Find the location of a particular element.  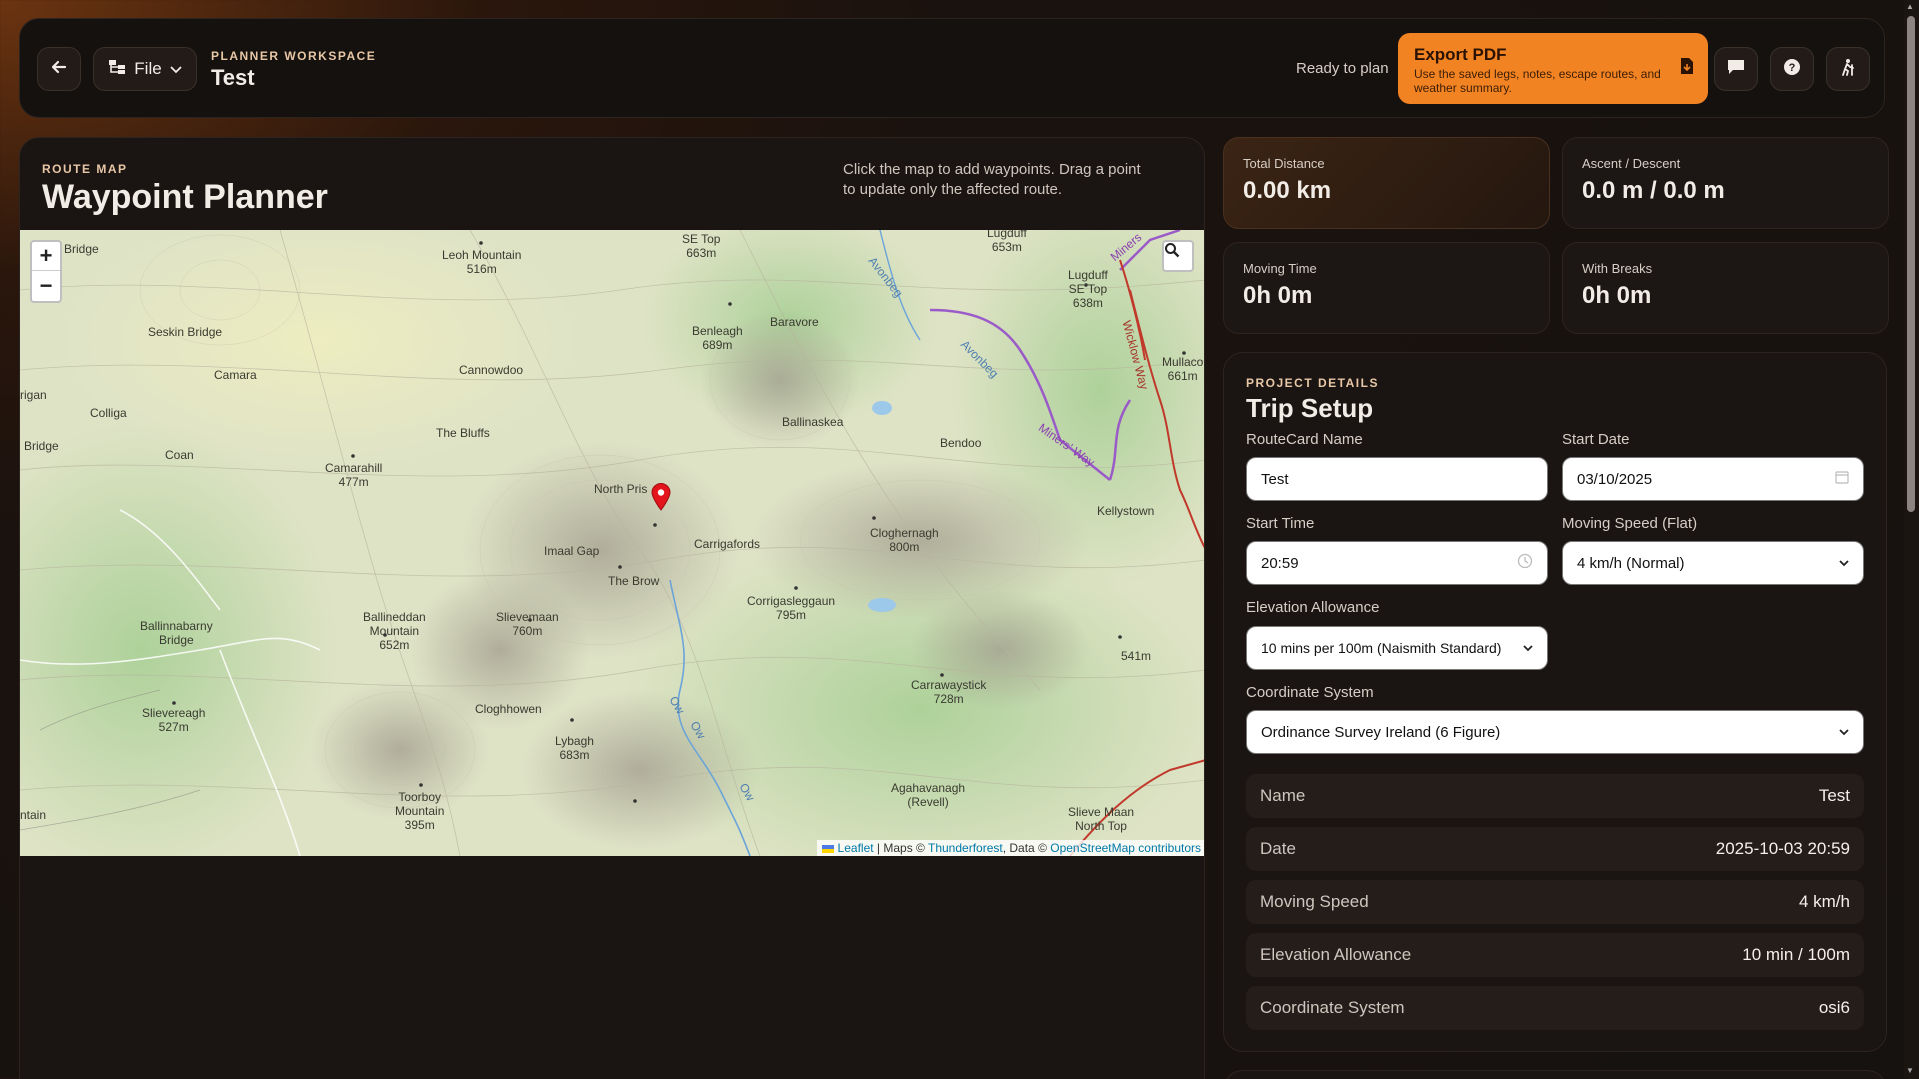

clock-icon is located at coordinates (1525, 563).